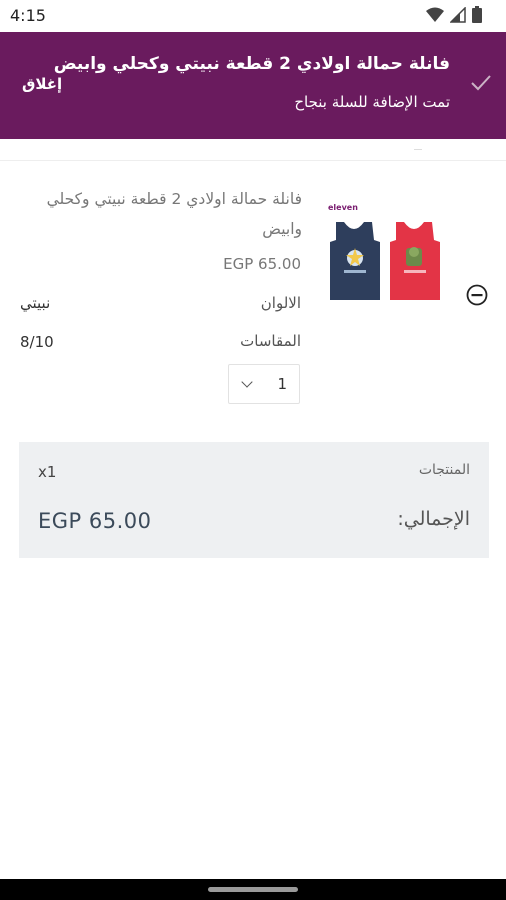 The height and width of the screenshot is (900, 506). Describe the element at coordinates (28, 15) in the screenshot. I see `status-time: 4:15` at that location.